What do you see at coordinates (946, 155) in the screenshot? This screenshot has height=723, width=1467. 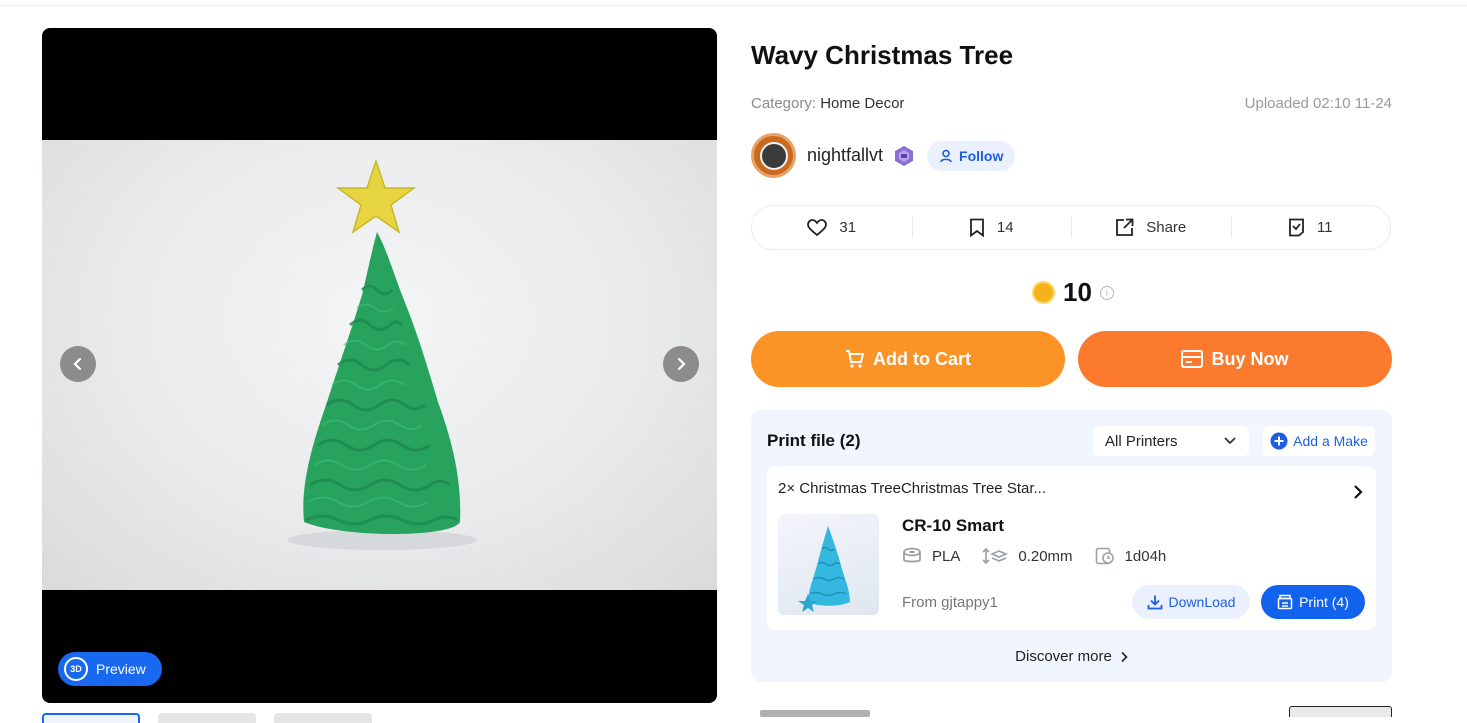 I see `user-add-icon` at bounding box center [946, 155].